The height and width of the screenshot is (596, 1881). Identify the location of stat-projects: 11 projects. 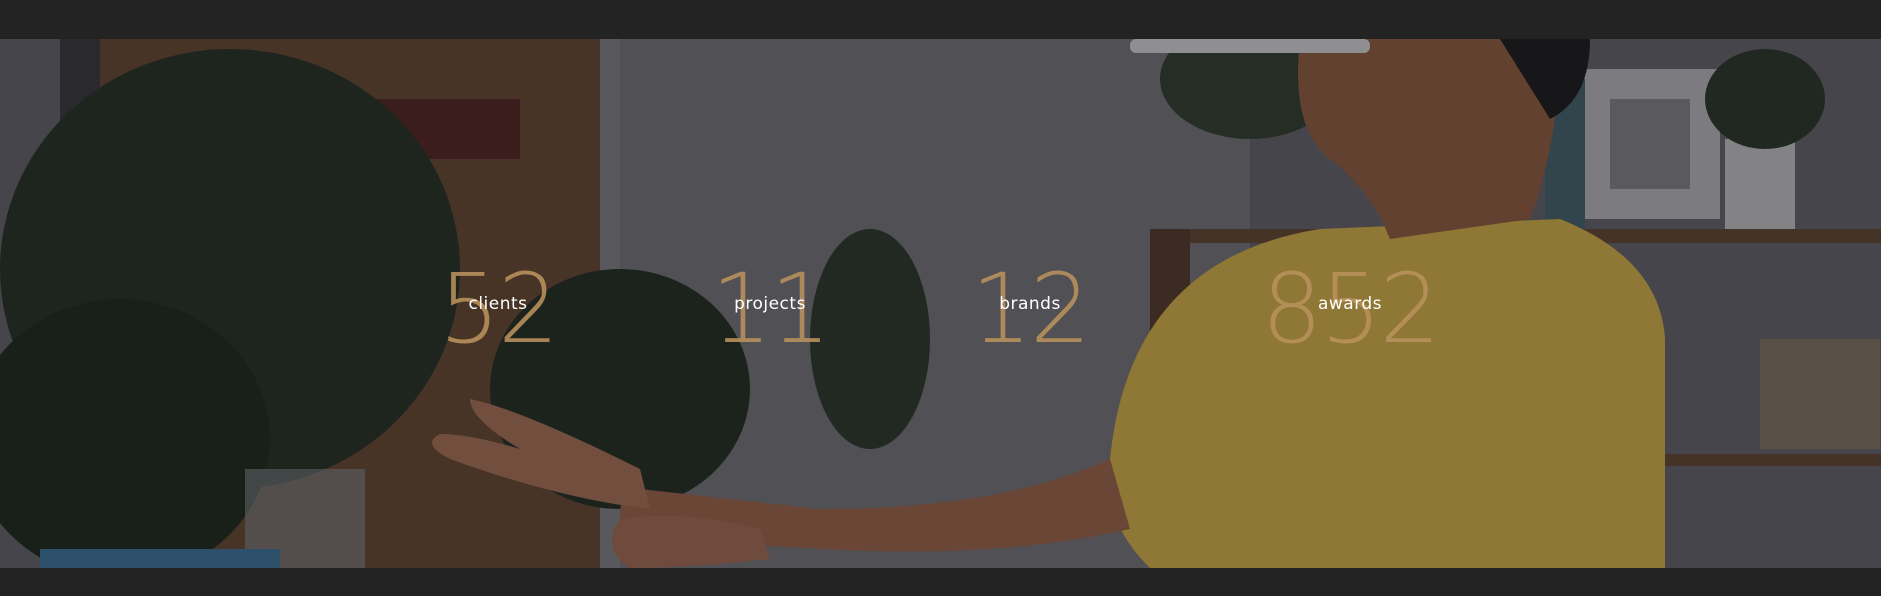
(770, 309).